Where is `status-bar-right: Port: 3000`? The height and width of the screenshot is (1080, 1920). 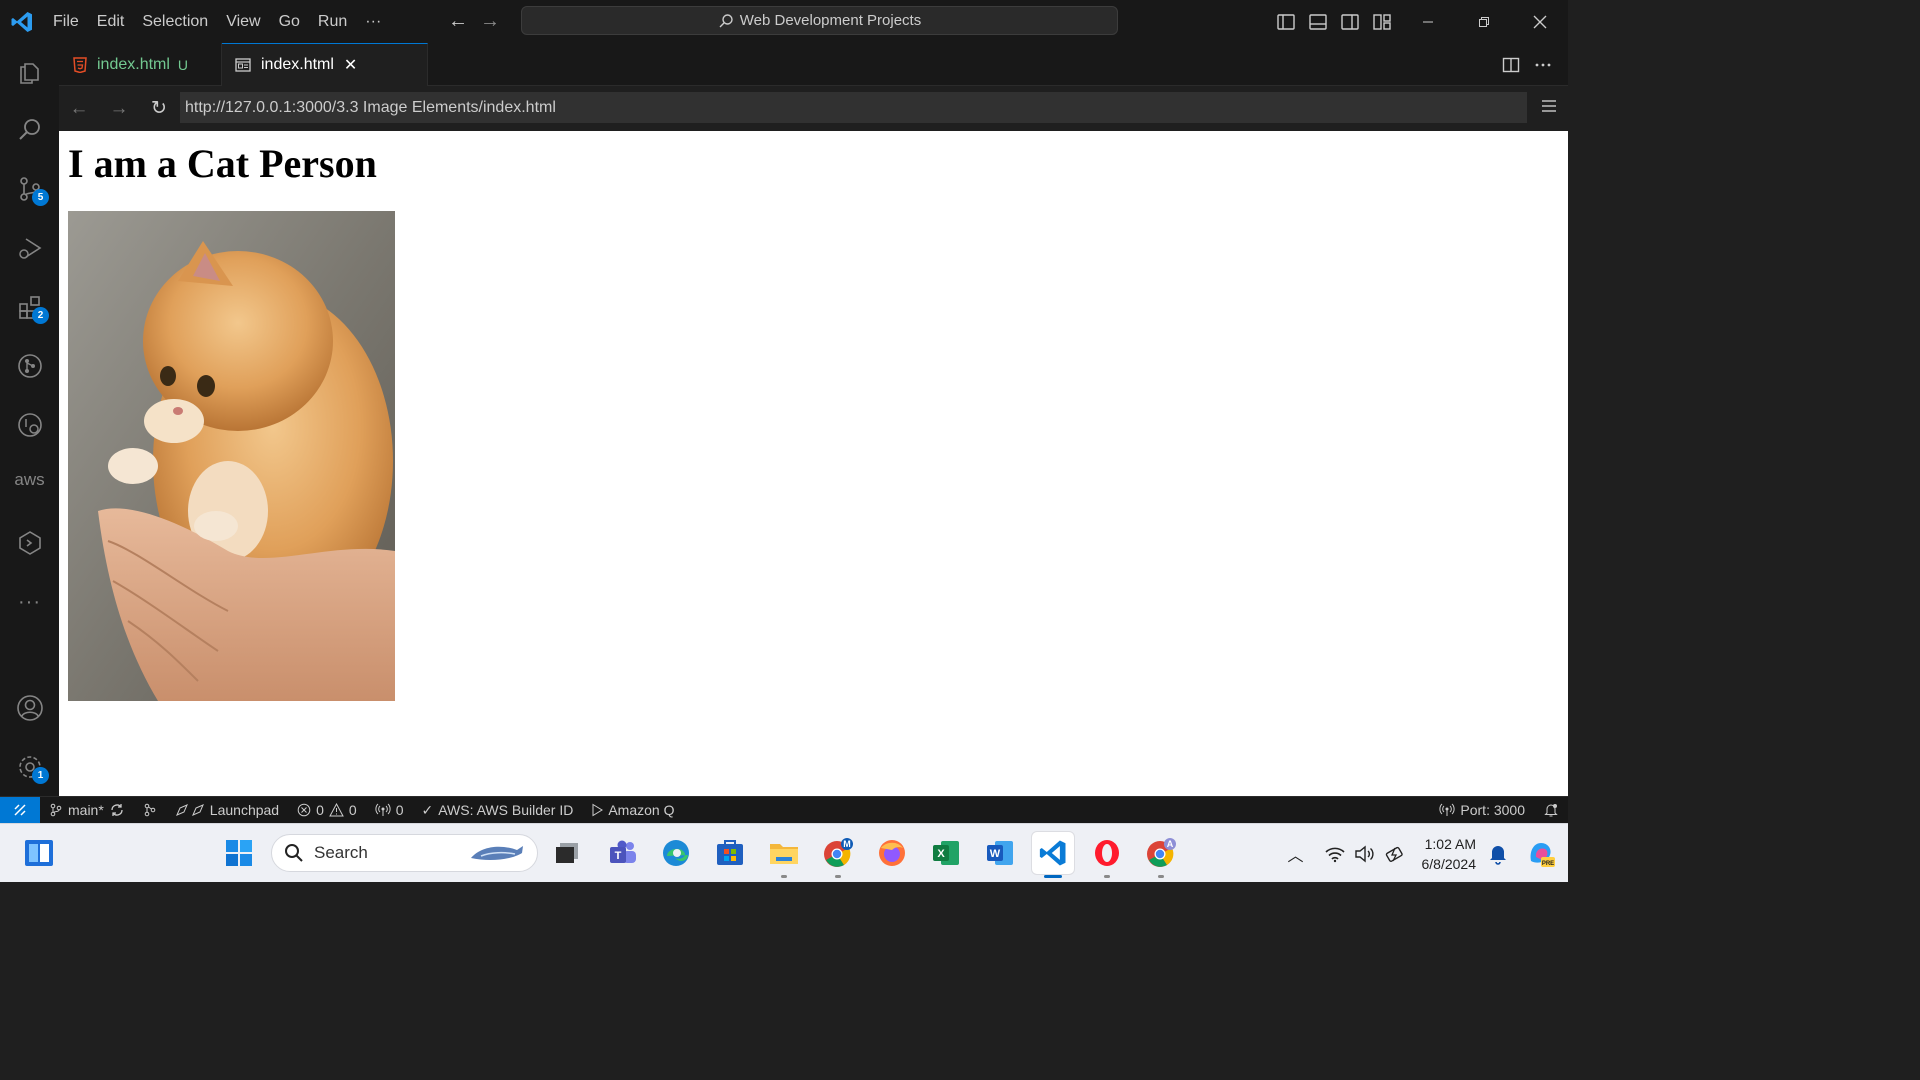
status-bar-right: Port: 3000 is located at coordinates (1499, 810).